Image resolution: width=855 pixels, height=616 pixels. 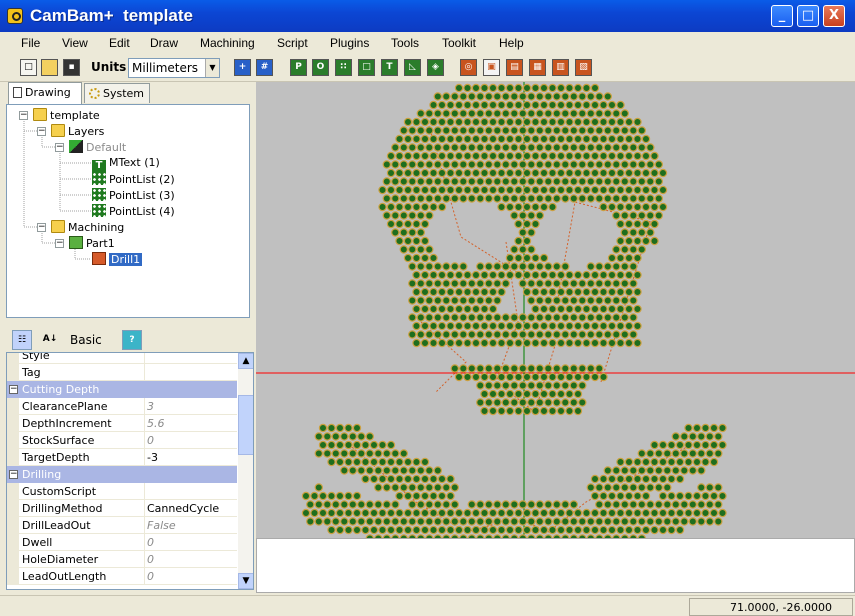 I want to click on generate-toolpath-icon: ◎, so click(x=468, y=67).